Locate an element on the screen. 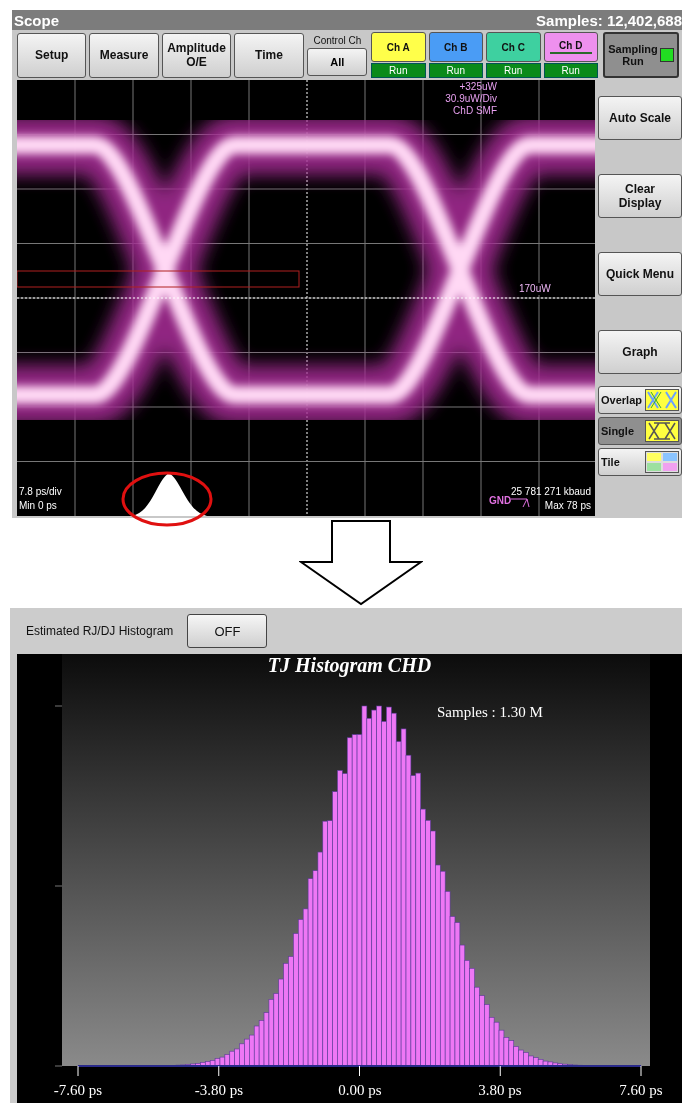 This screenshot has width=682, height=1103. marker-level: 170uW is located at coordinates (535, 289).